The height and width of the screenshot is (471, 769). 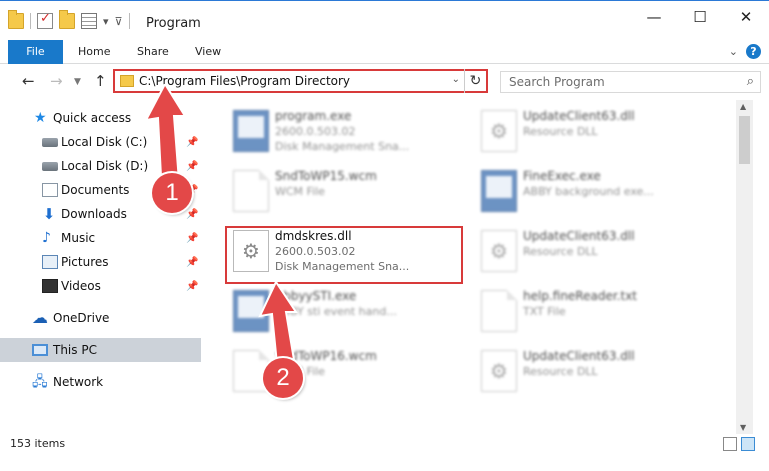 What do you see at coordinates (750, 81) in the screenshot?
I see `search-icon: ⌕` at bounding box center [750, 81].